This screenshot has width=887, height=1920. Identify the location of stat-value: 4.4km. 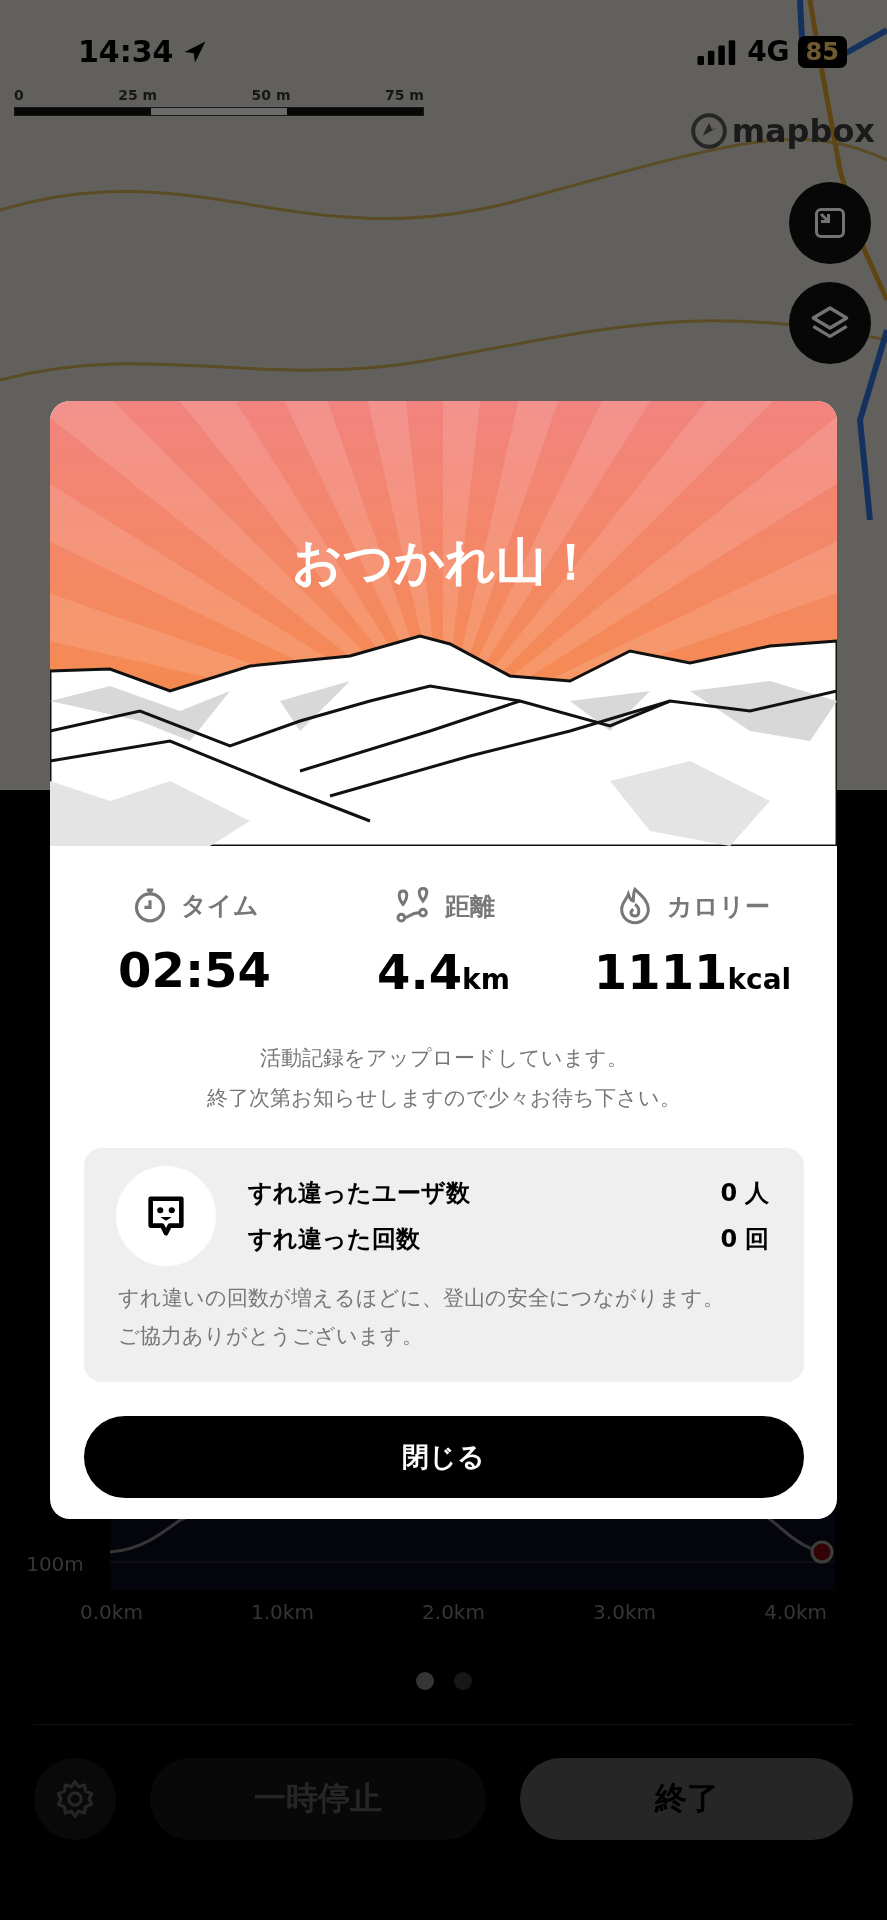
(443, 972).